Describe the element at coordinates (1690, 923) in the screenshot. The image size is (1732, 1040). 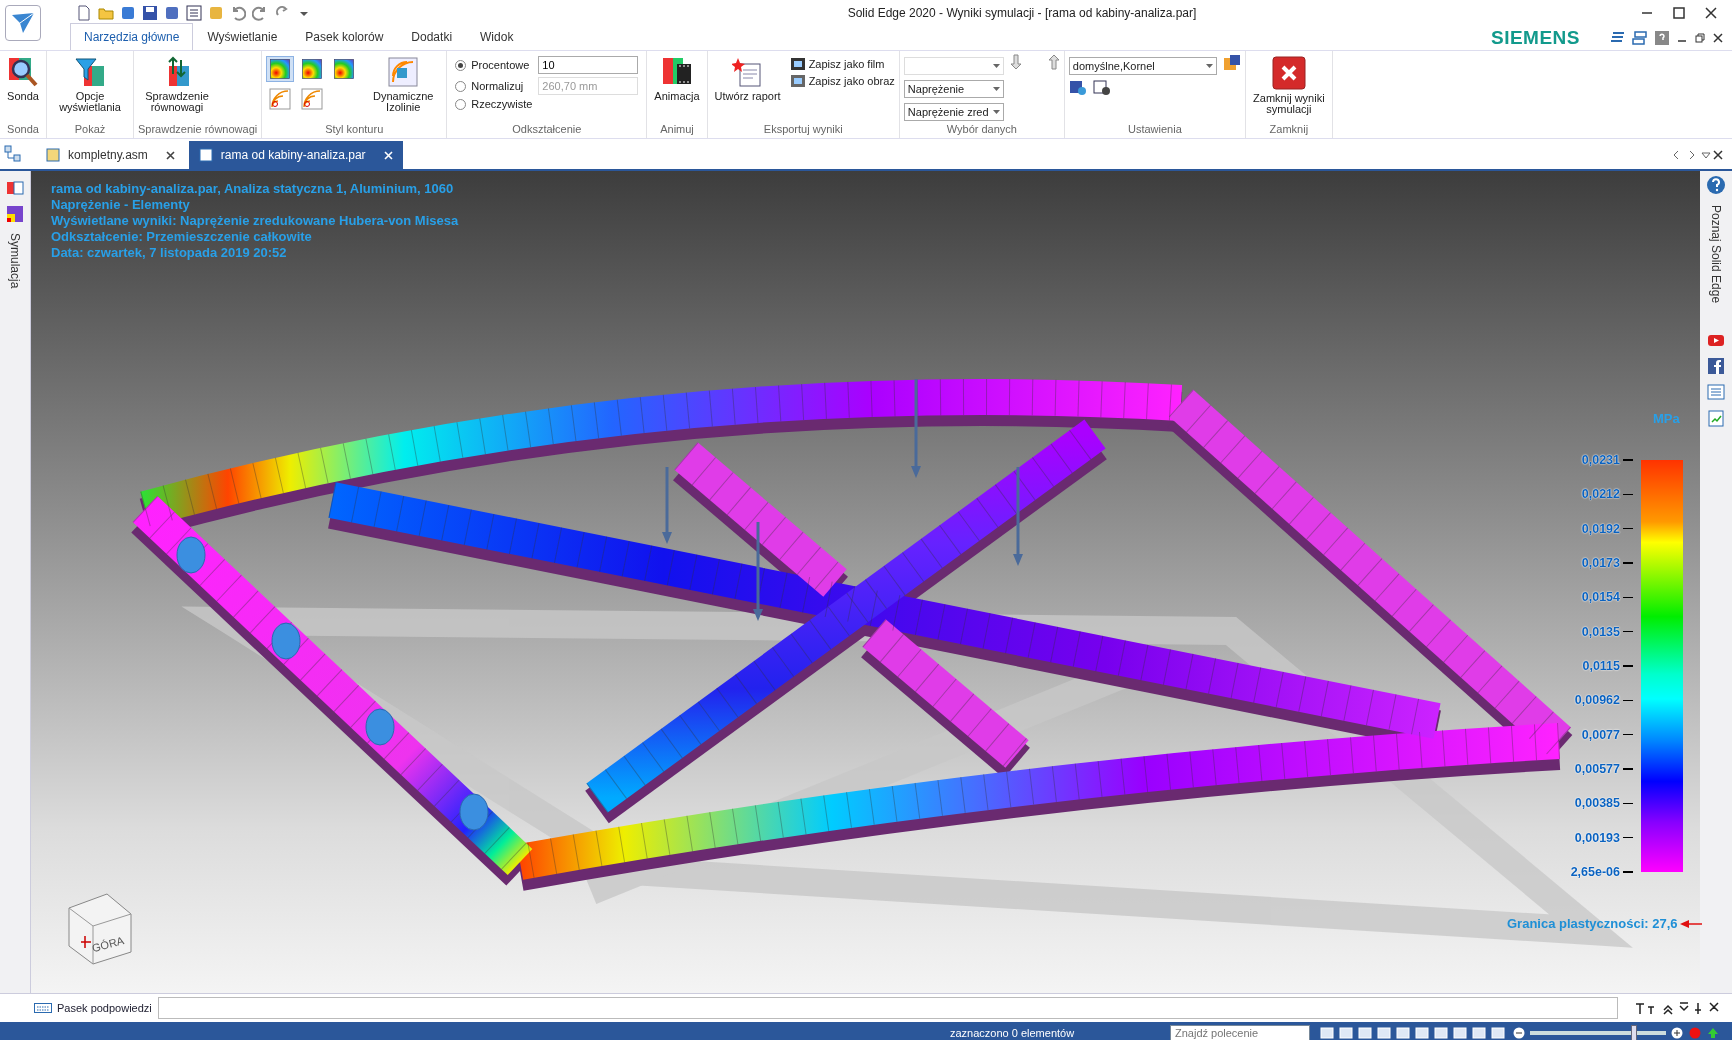
I see `pointer-arrow-icon` at that location.